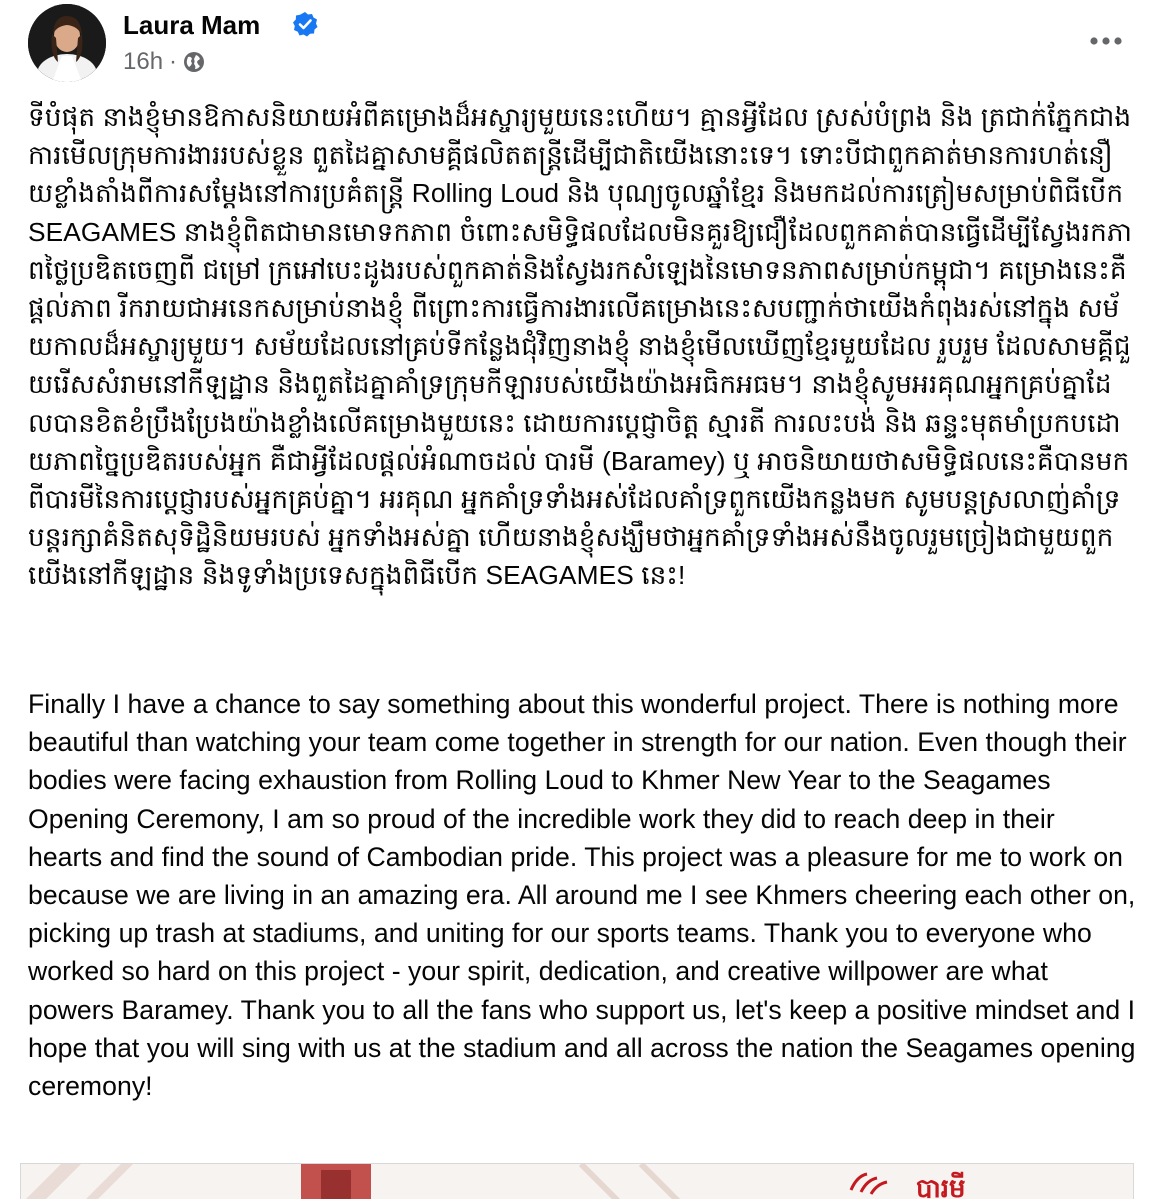 Image resolution: width=1163 pixels, height=1199 pixels. What do you see at coordinates (941, 1186) in the screenshot?
I see `attachment-logo-text: បារមី` at bounding box center [941, 1186].